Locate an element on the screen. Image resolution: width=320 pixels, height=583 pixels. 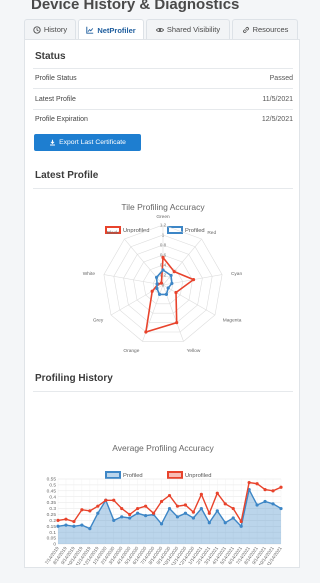
row-value: 11/5/2021 is located at coordinates (277, 99).